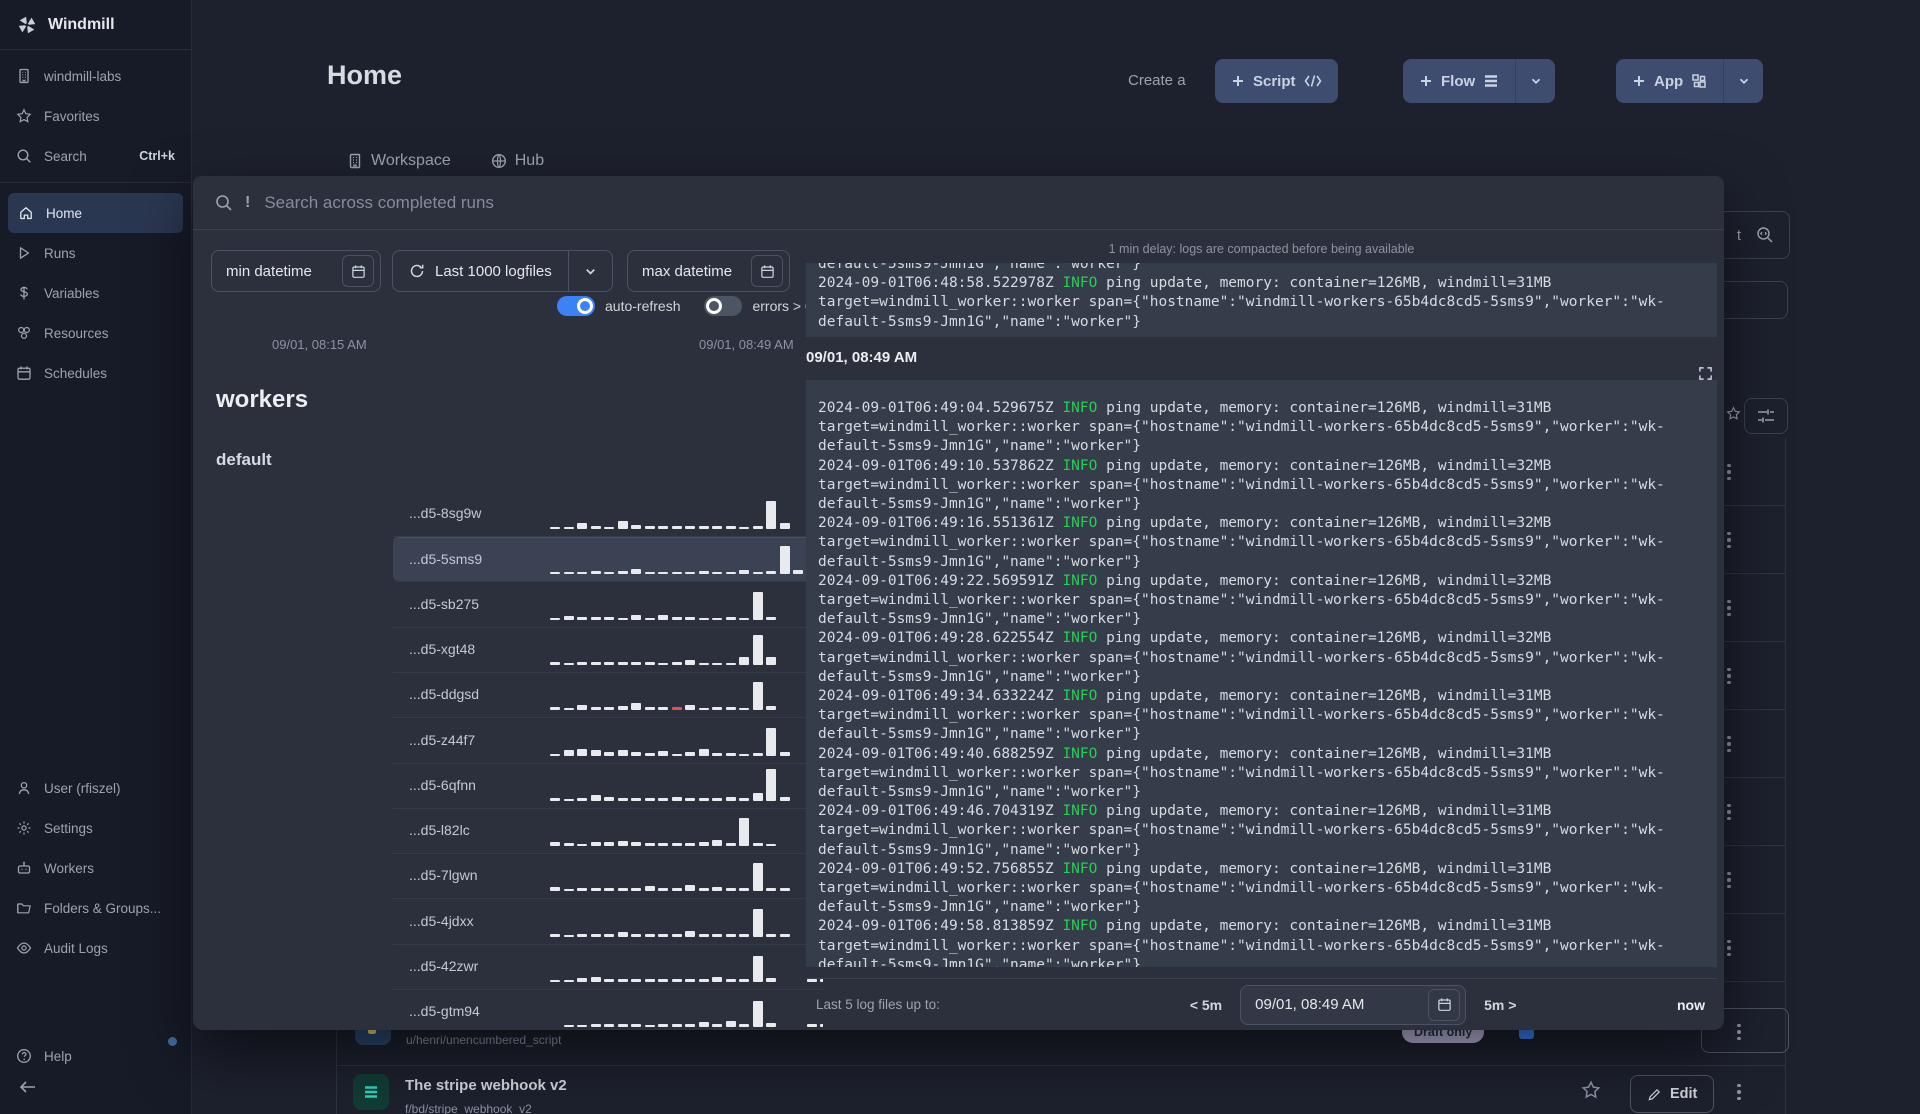 Image resolution: width=1920 pixels, height=1114 pixels. What do you see at coordinates (439, 830) in the screenshot?
I see `worker-name: ...d5-l82lc` at bounding box center [439, 830].